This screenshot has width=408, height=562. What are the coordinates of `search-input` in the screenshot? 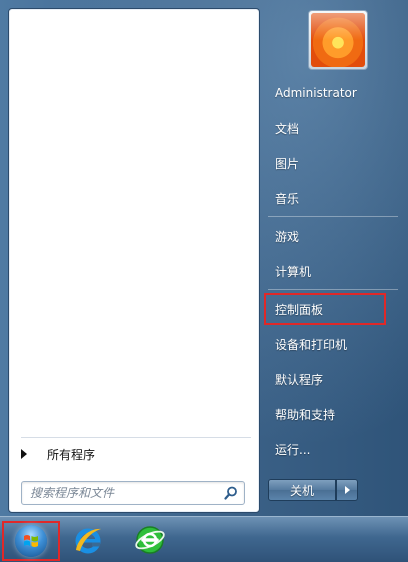 It's located at (125, 493).